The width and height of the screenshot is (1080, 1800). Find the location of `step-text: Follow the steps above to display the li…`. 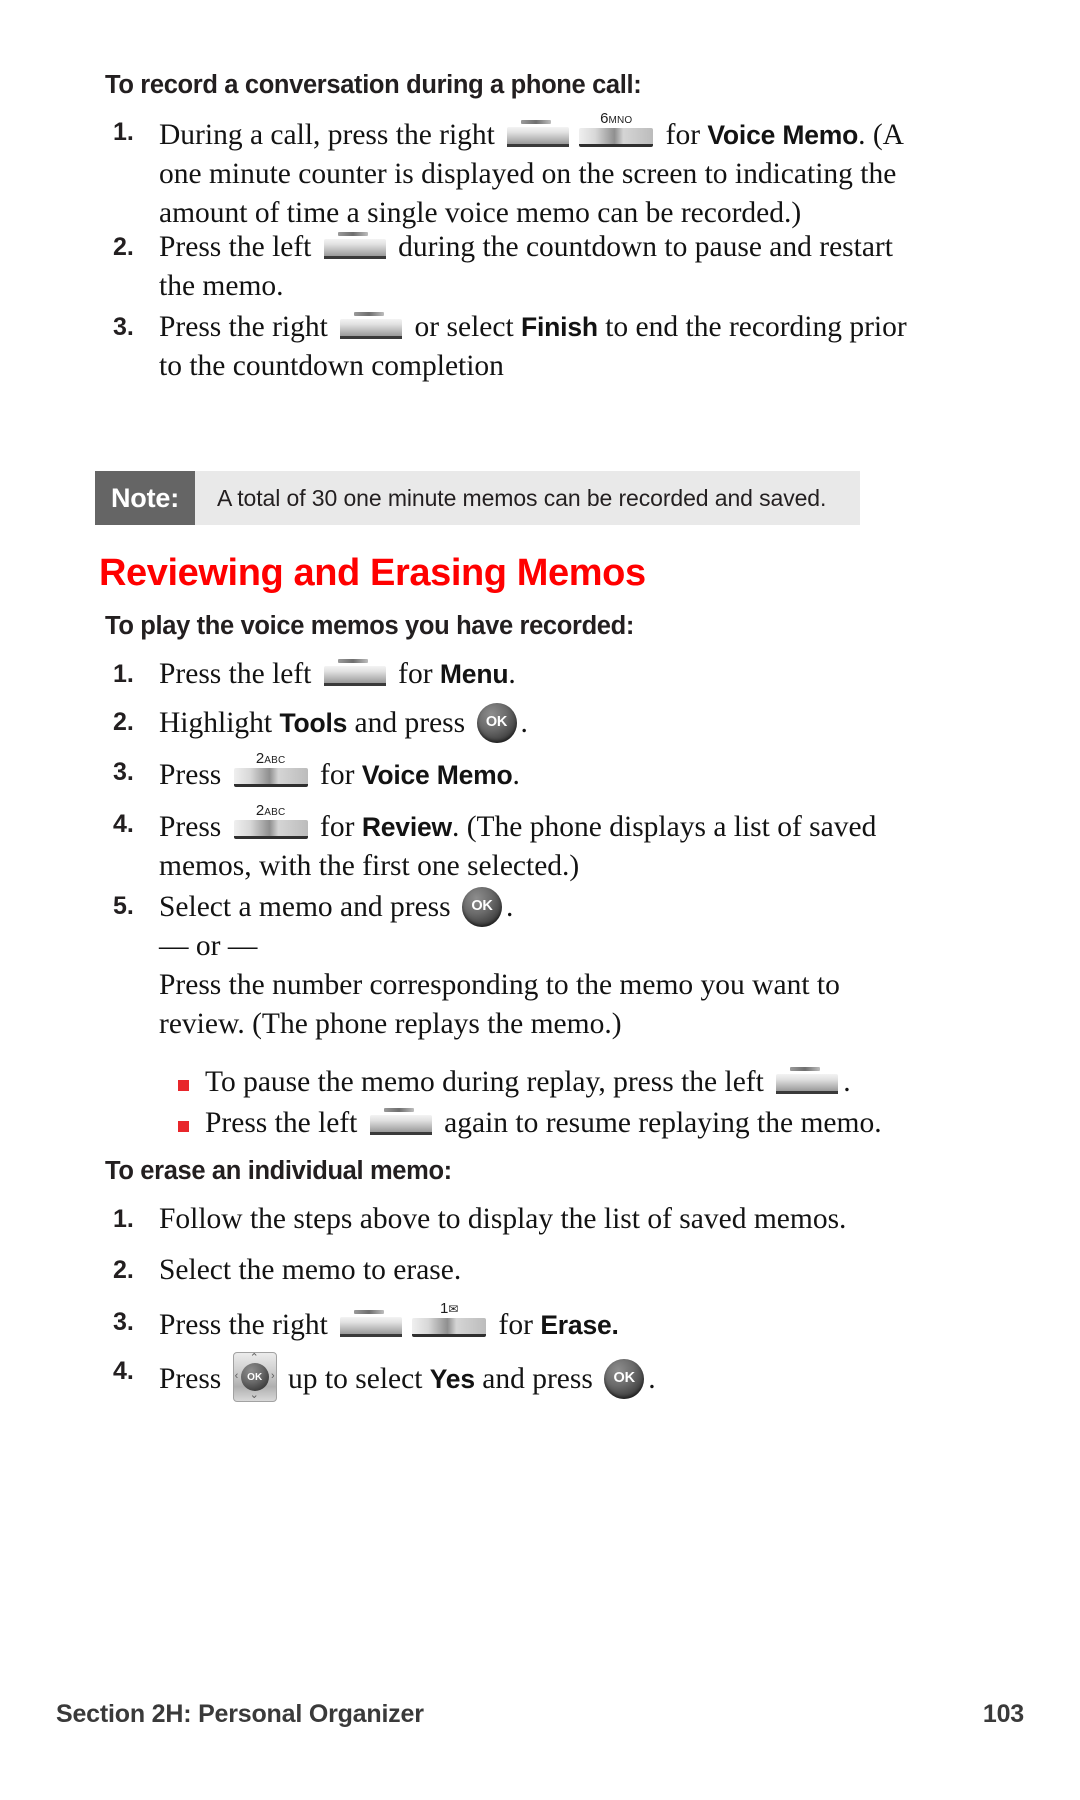

step-text: Follow the steps above to display the li… is located at coordinates (503, 1219).